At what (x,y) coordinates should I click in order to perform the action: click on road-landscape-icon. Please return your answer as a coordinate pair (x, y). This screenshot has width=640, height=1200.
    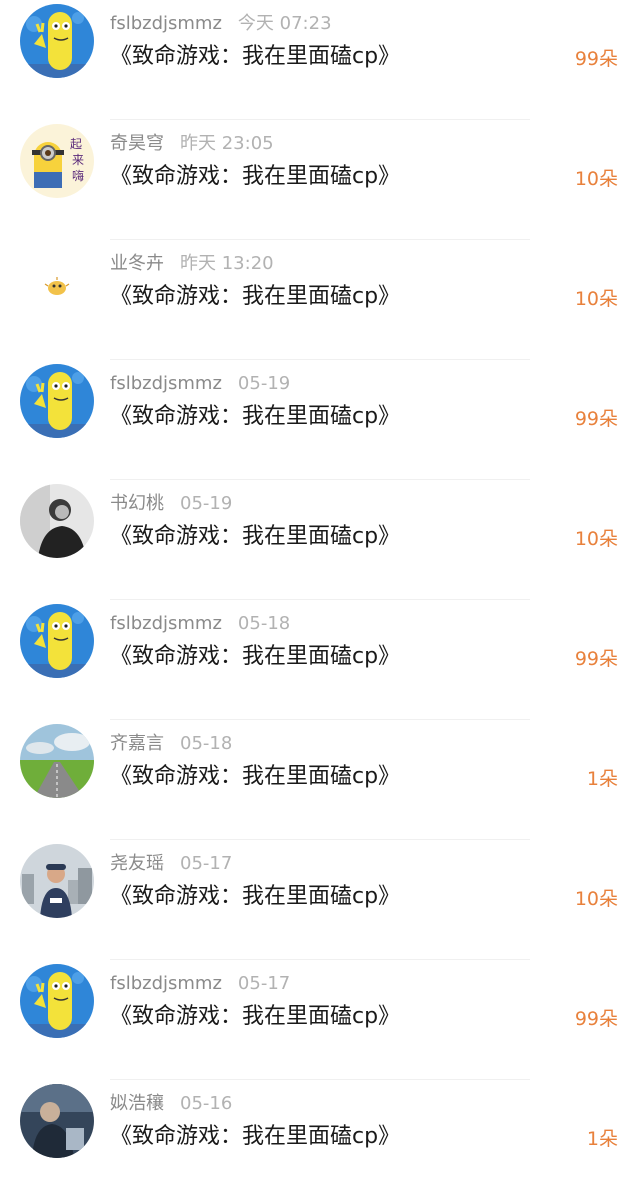
    Looking at the image, I should click on (57, 761).